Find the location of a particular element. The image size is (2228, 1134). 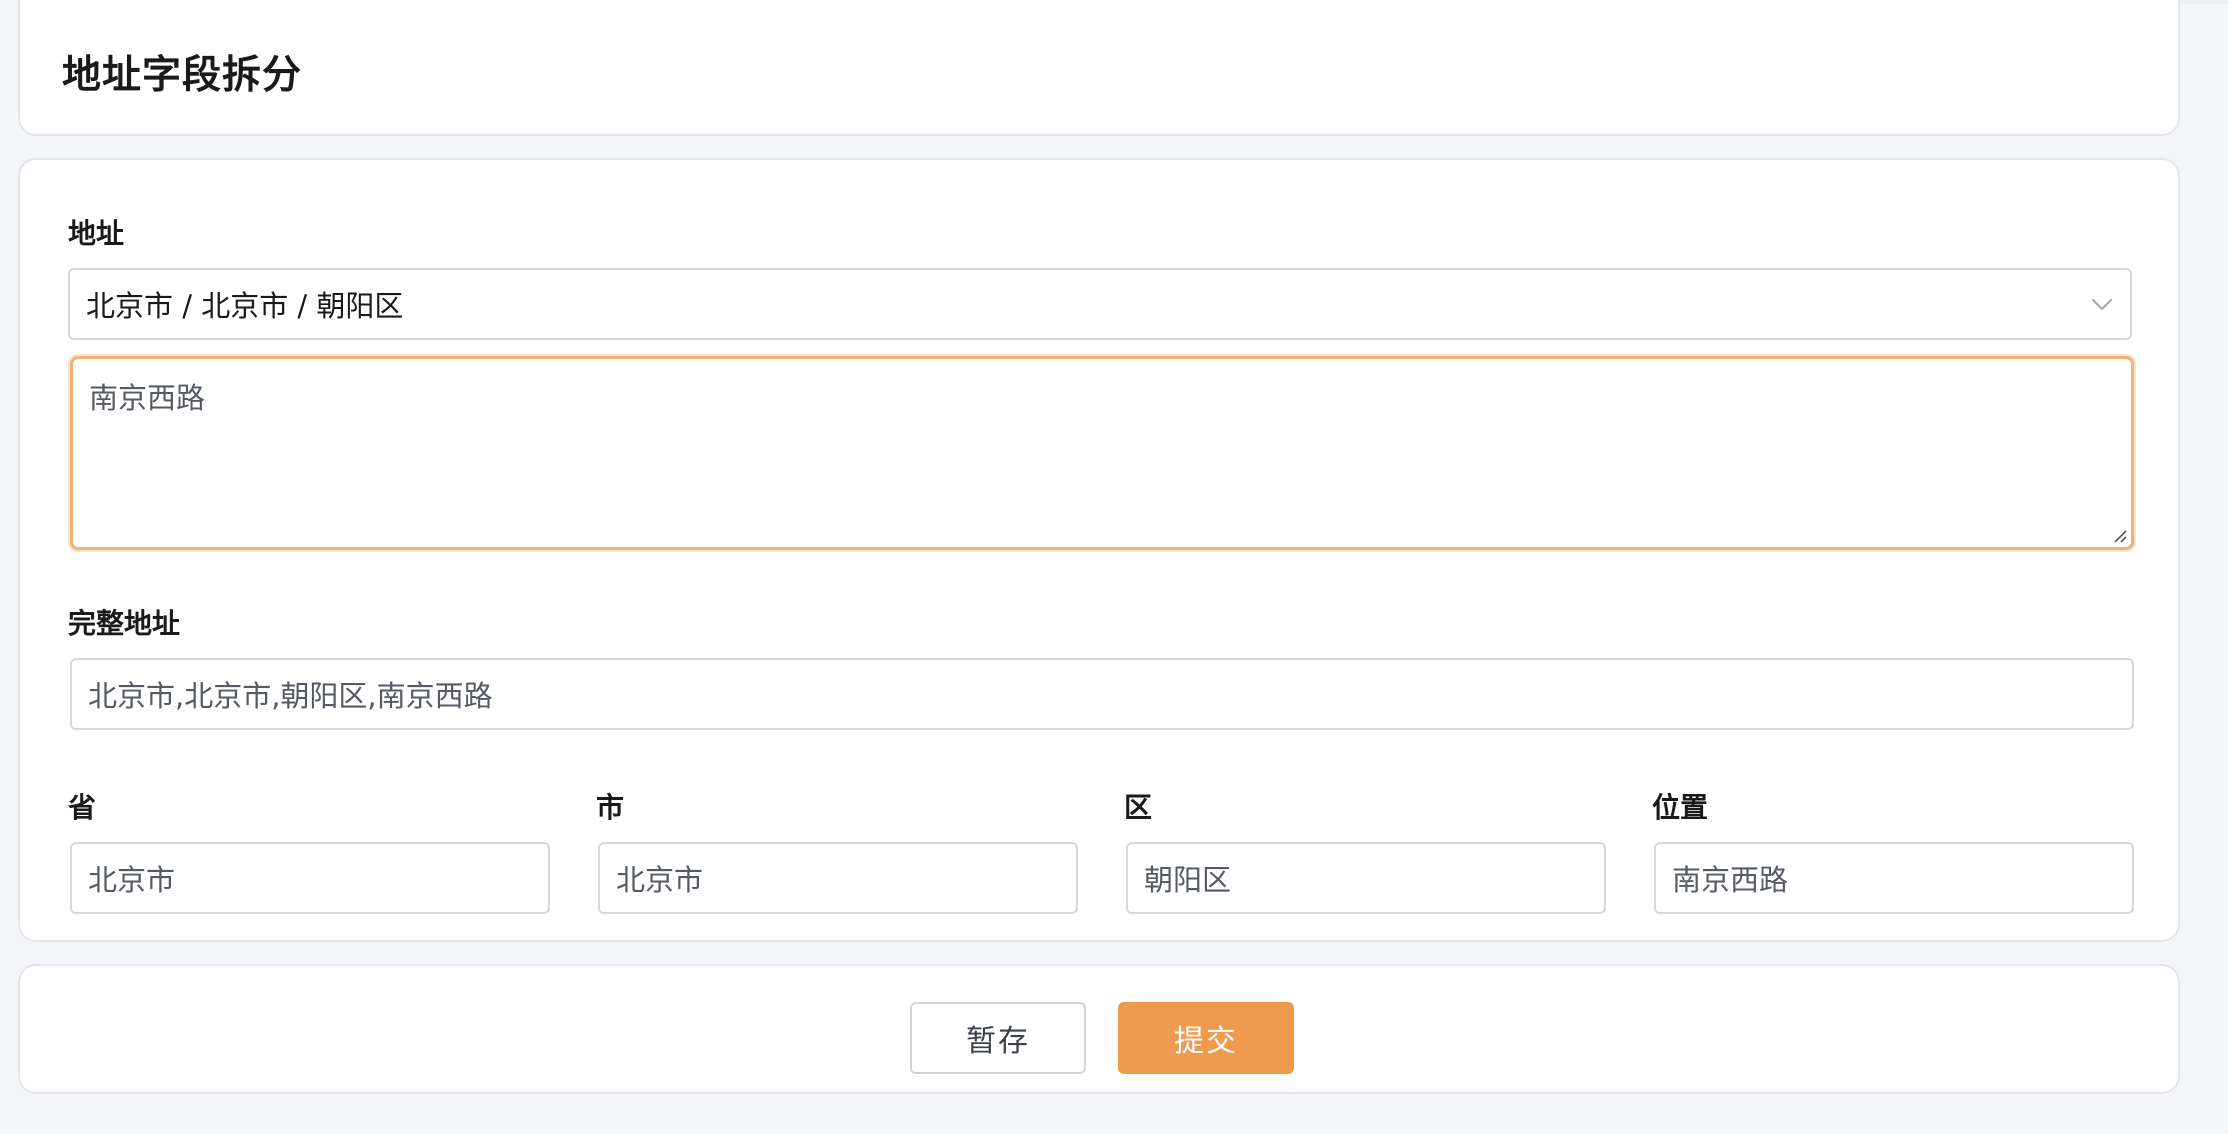

district-label: 区 is located at coordinates (1138, 807).